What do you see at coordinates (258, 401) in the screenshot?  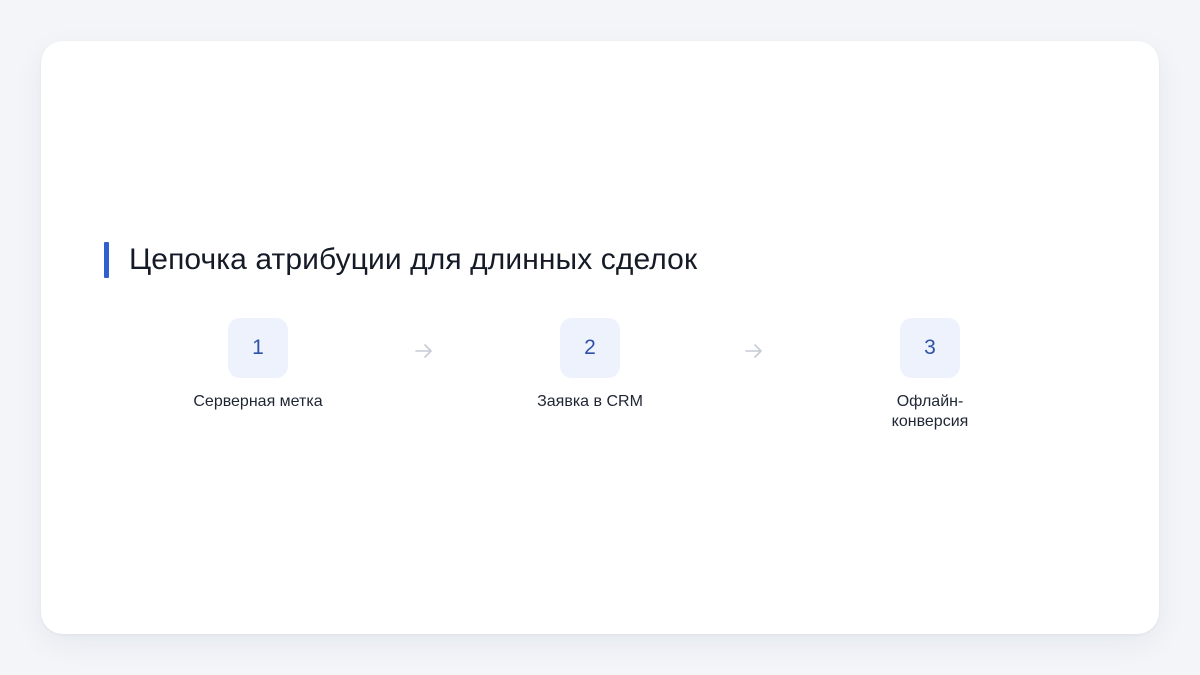 I see `step-1-label: Серверная метка` at bounding box center [258, 401].